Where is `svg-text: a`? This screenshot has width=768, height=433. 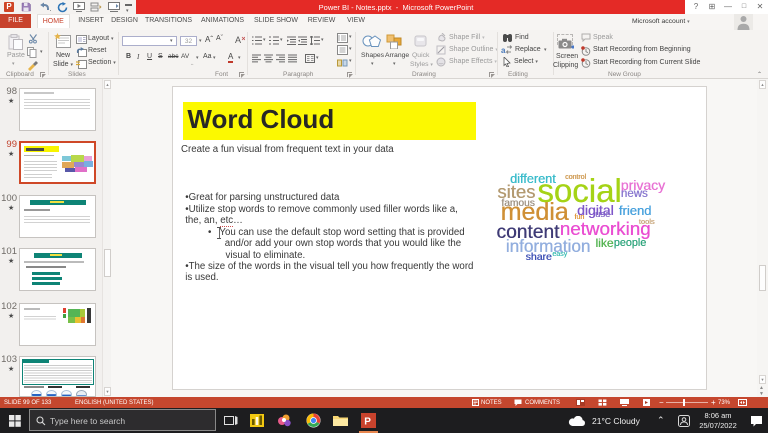 svg-text: a is located at coordinates (503, 50).